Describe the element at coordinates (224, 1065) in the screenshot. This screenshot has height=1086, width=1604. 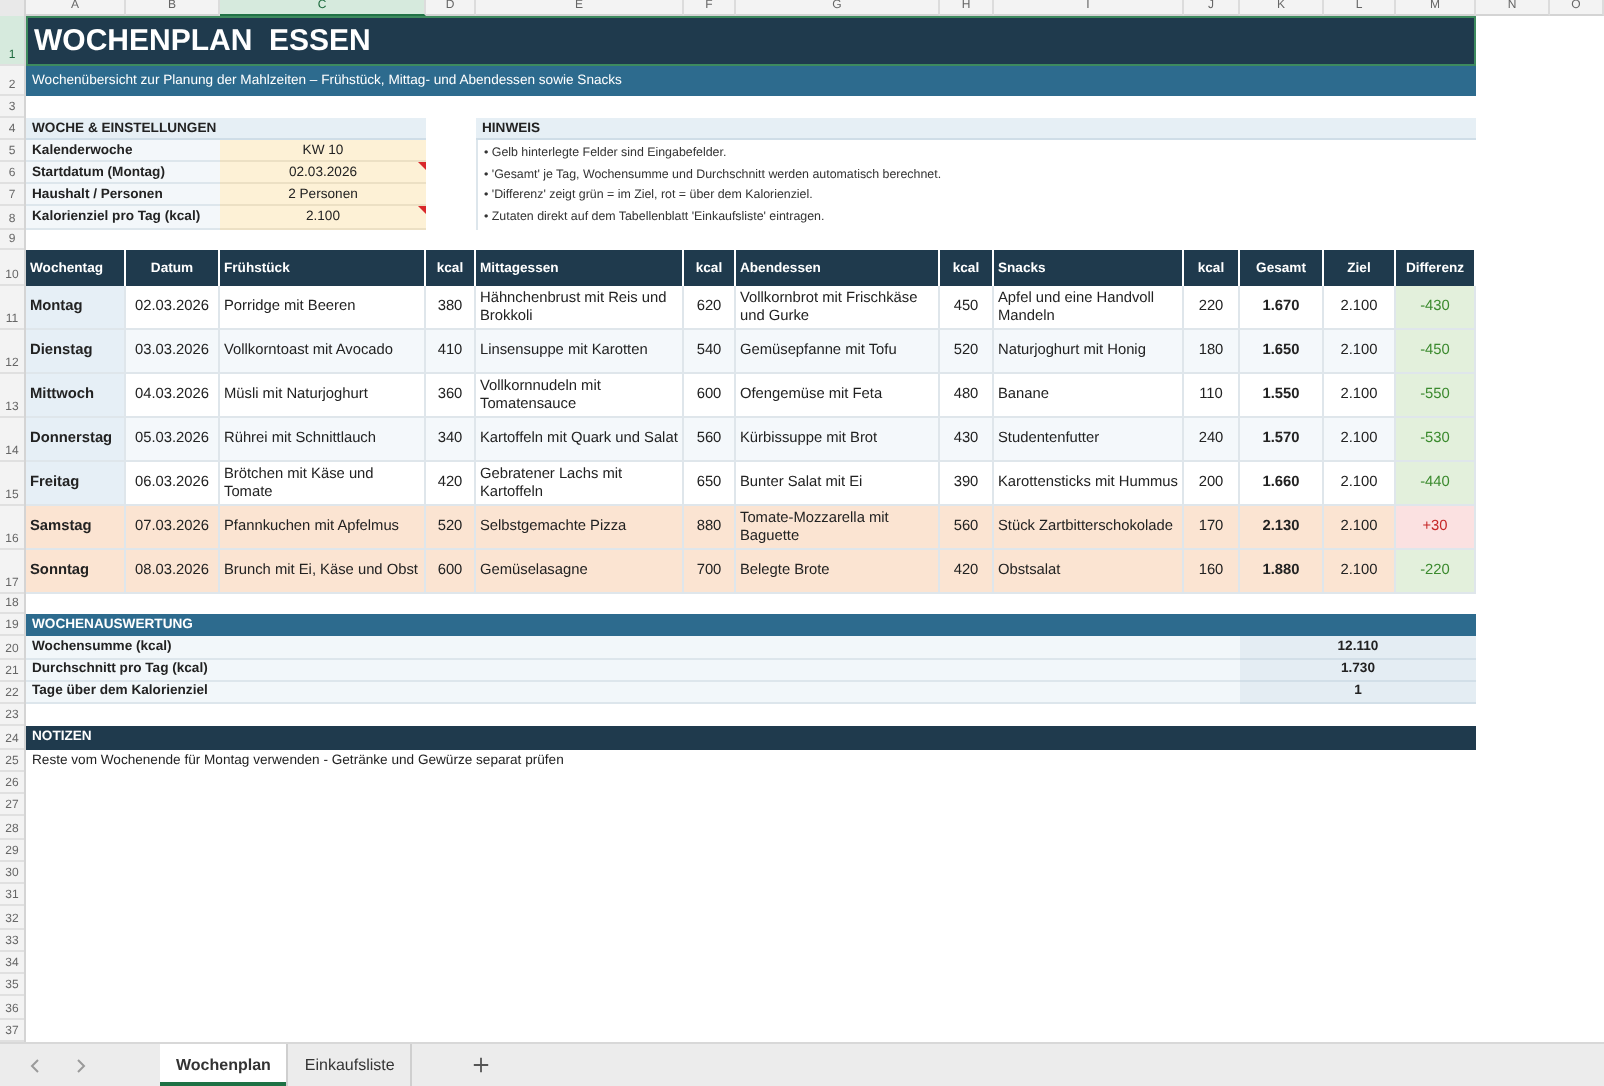
I see `sheet-tab: Wochenplan` at that location.